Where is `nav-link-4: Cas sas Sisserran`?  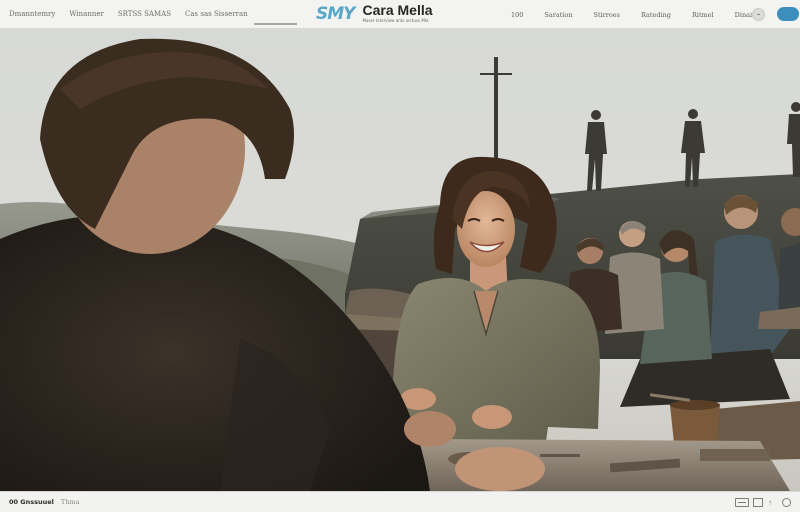 nav-link-4: Cas sas Sisserran is located at coordinates (216, 14).